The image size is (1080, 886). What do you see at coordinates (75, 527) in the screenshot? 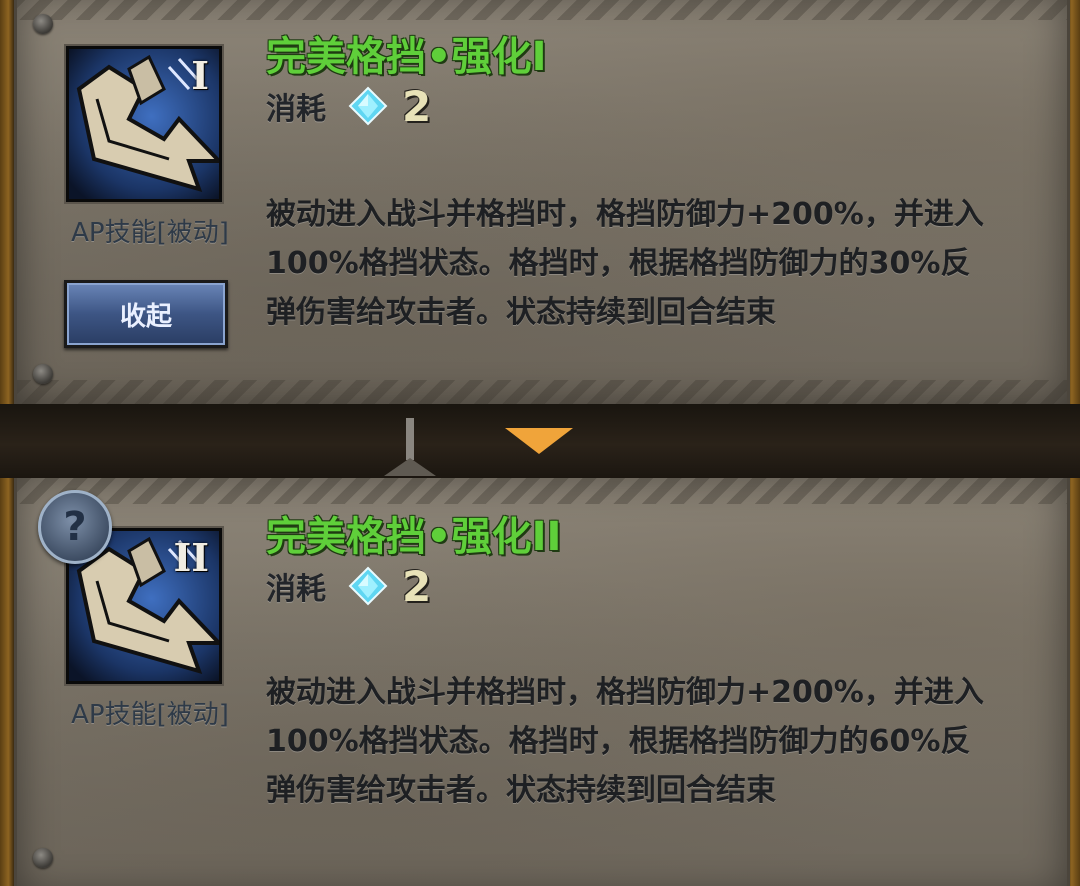
I see `help-button: ?` at bounding box center [75, 527].